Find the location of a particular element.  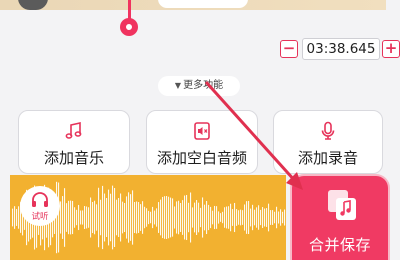

more-functions-toggle: ▼ 更多功能 is located at coordinates (199, 86).